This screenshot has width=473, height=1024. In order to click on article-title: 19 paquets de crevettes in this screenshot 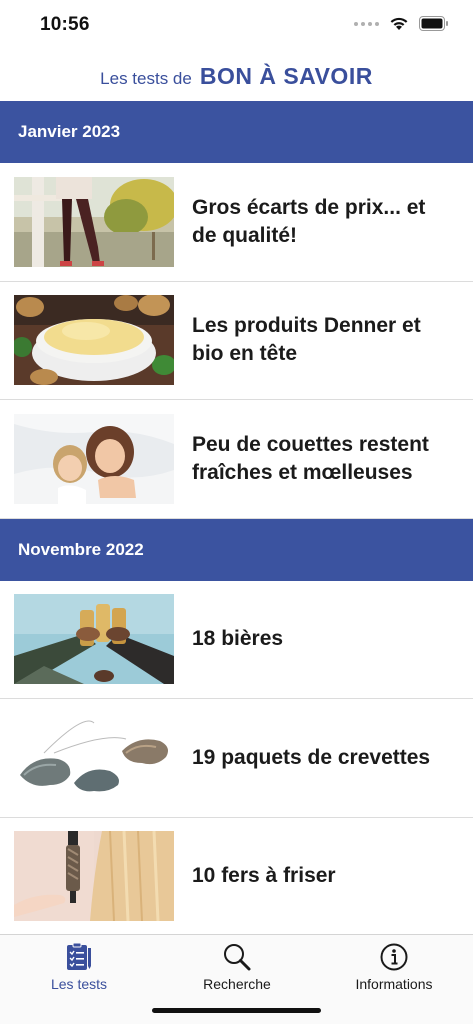, I will do `click(311, 757)`.